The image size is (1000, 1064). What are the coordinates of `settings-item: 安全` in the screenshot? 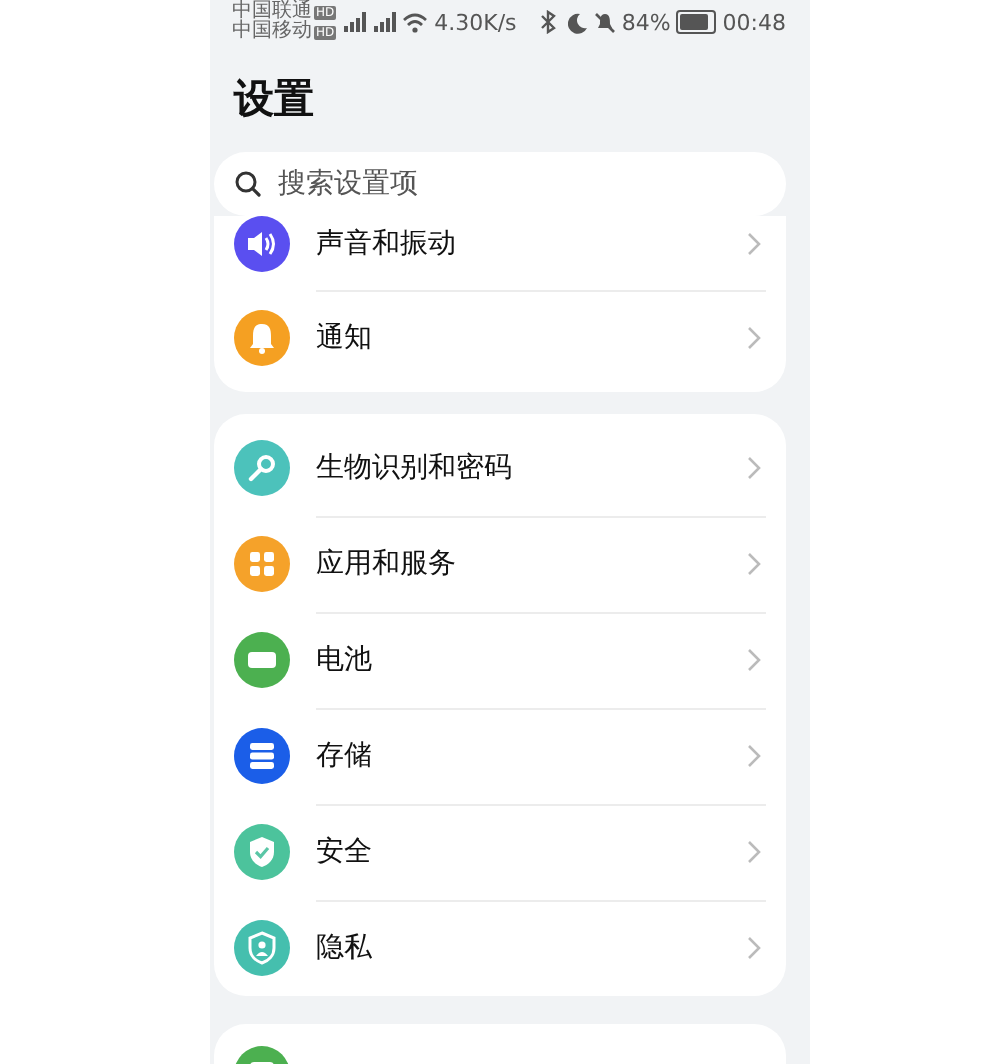 It's located at (500, 852).